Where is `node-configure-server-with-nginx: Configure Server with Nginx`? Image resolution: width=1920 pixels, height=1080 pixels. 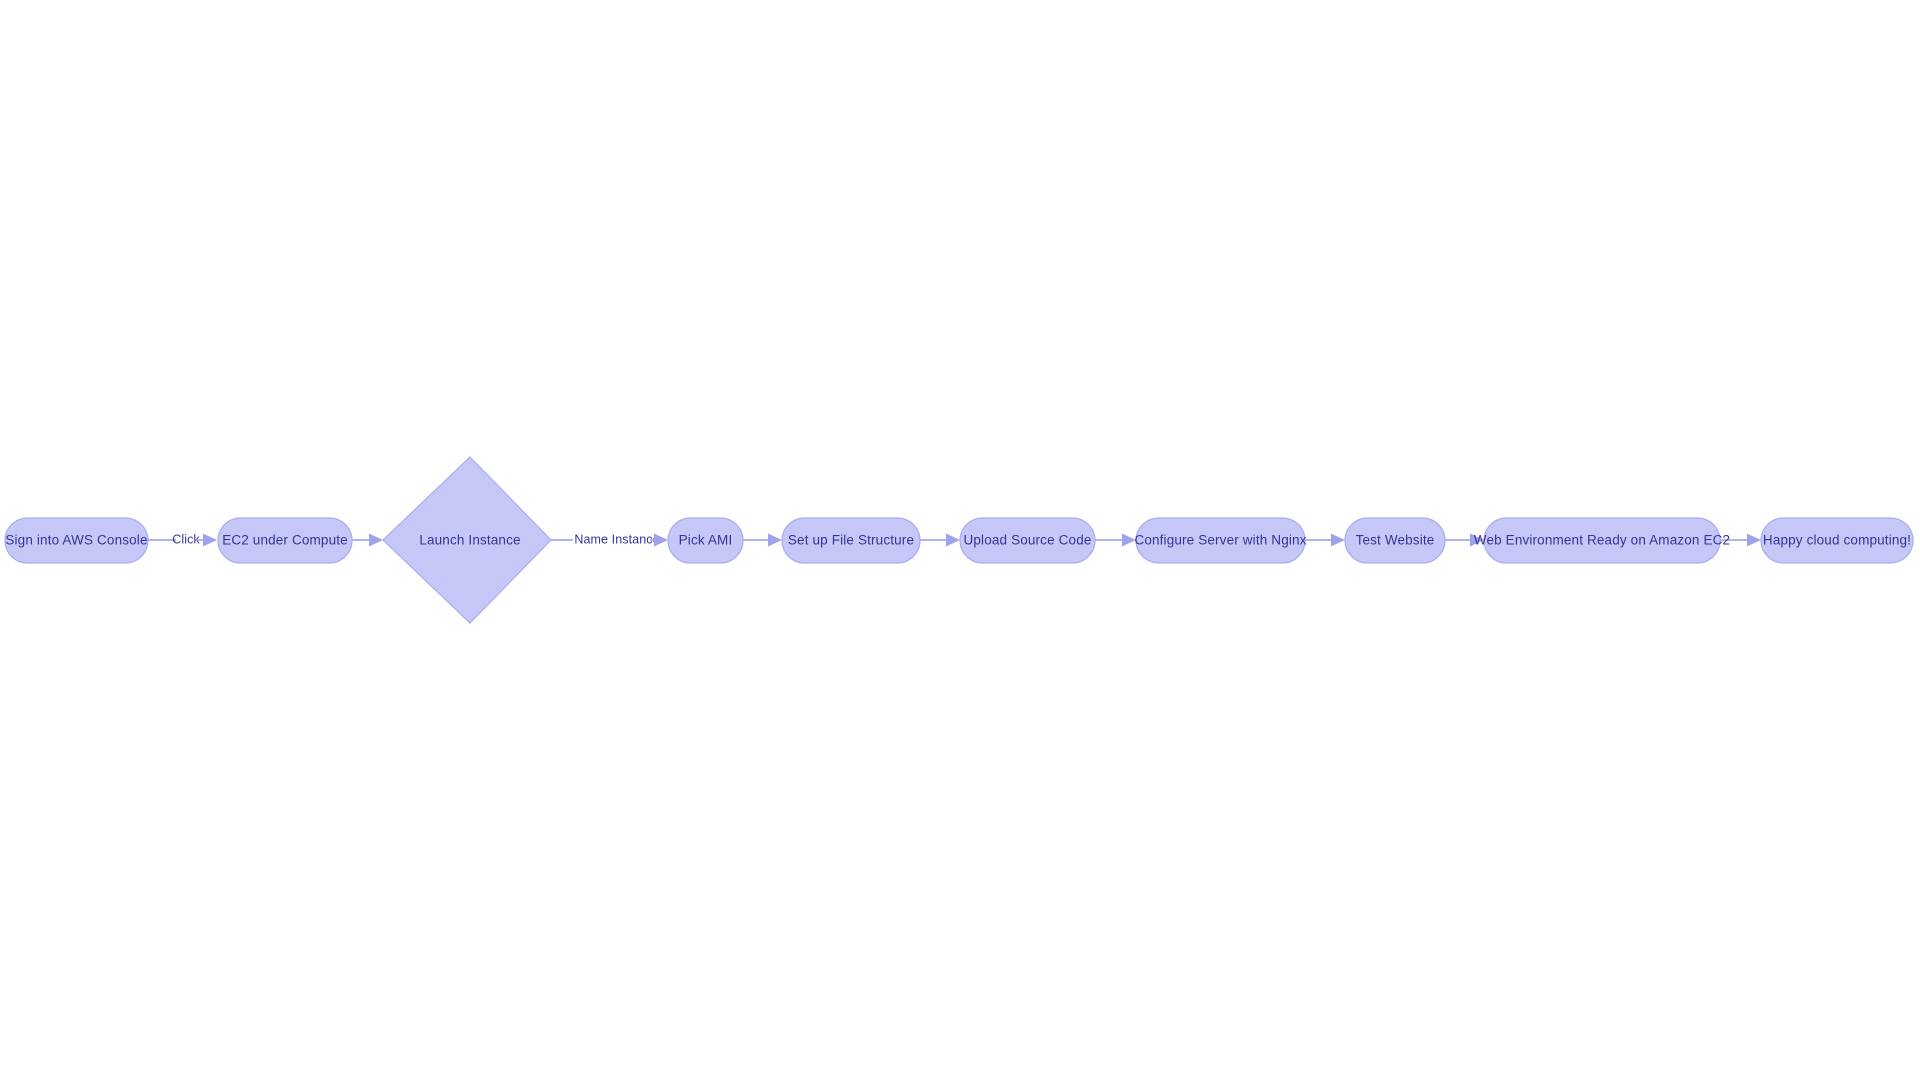 node-configure-server-with-nginx: Configure Server with Nginx is located at coordinates (1220, 540).